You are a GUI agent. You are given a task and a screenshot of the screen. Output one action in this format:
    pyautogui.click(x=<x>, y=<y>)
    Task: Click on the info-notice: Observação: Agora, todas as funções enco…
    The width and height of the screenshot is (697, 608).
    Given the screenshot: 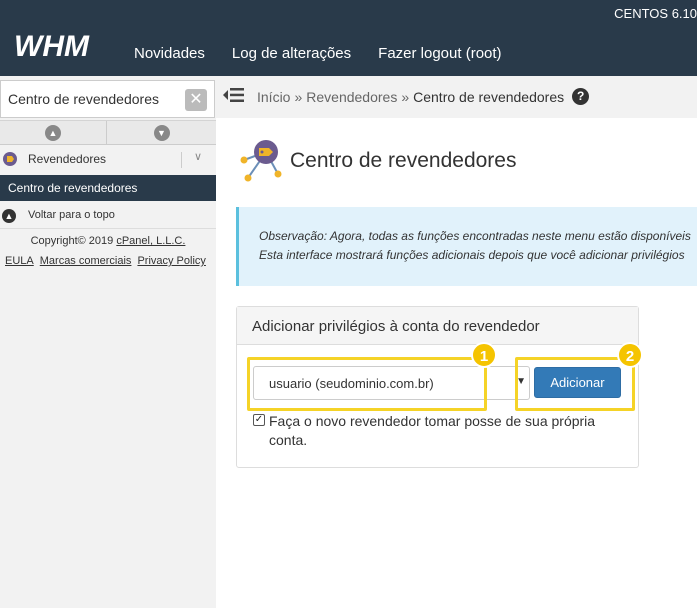 What is the action you would take?
    pyautogui.click(x=466, y=246)
    